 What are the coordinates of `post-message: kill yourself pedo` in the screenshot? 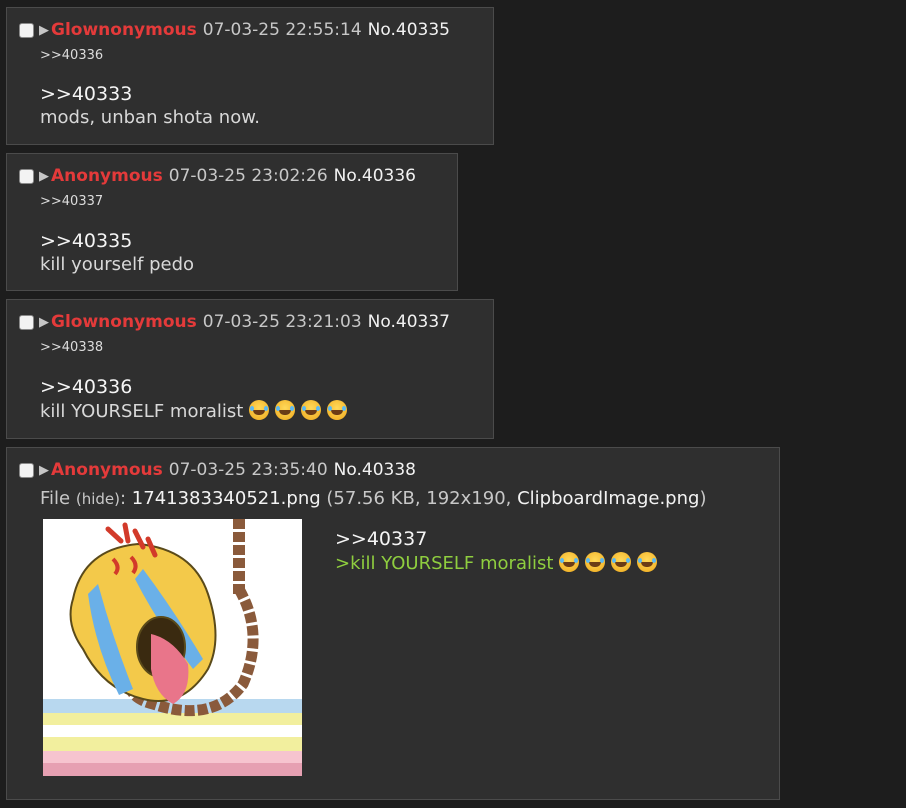 It's located at (117, 264).